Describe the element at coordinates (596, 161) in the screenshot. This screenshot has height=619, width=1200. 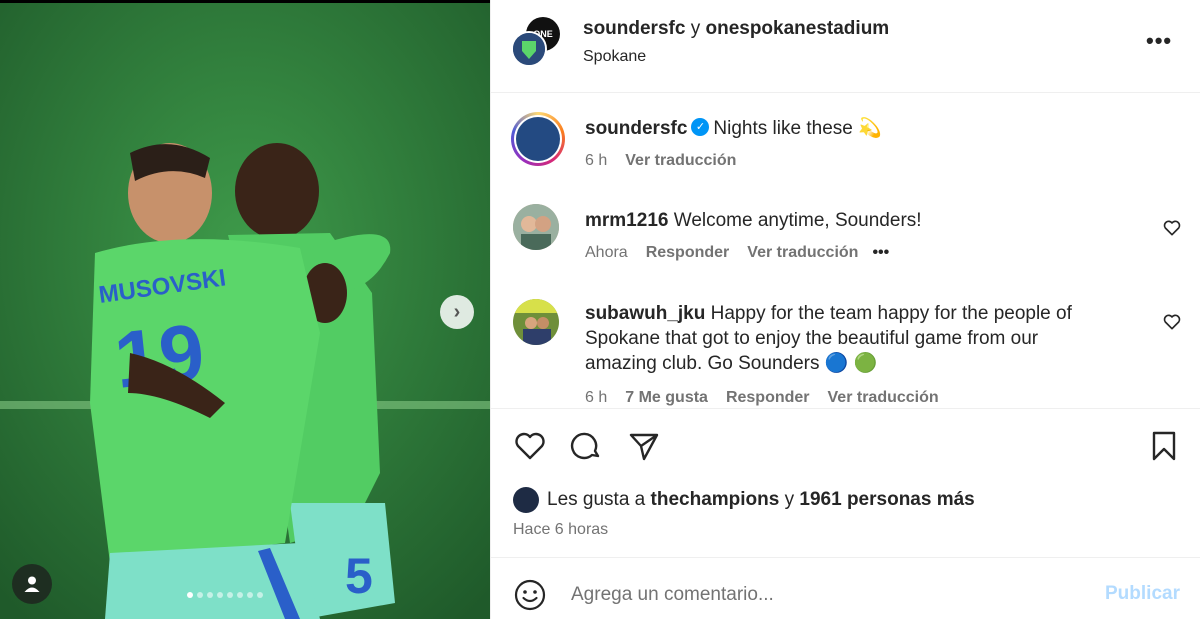
I see `caption-time: 6 h` at that location.